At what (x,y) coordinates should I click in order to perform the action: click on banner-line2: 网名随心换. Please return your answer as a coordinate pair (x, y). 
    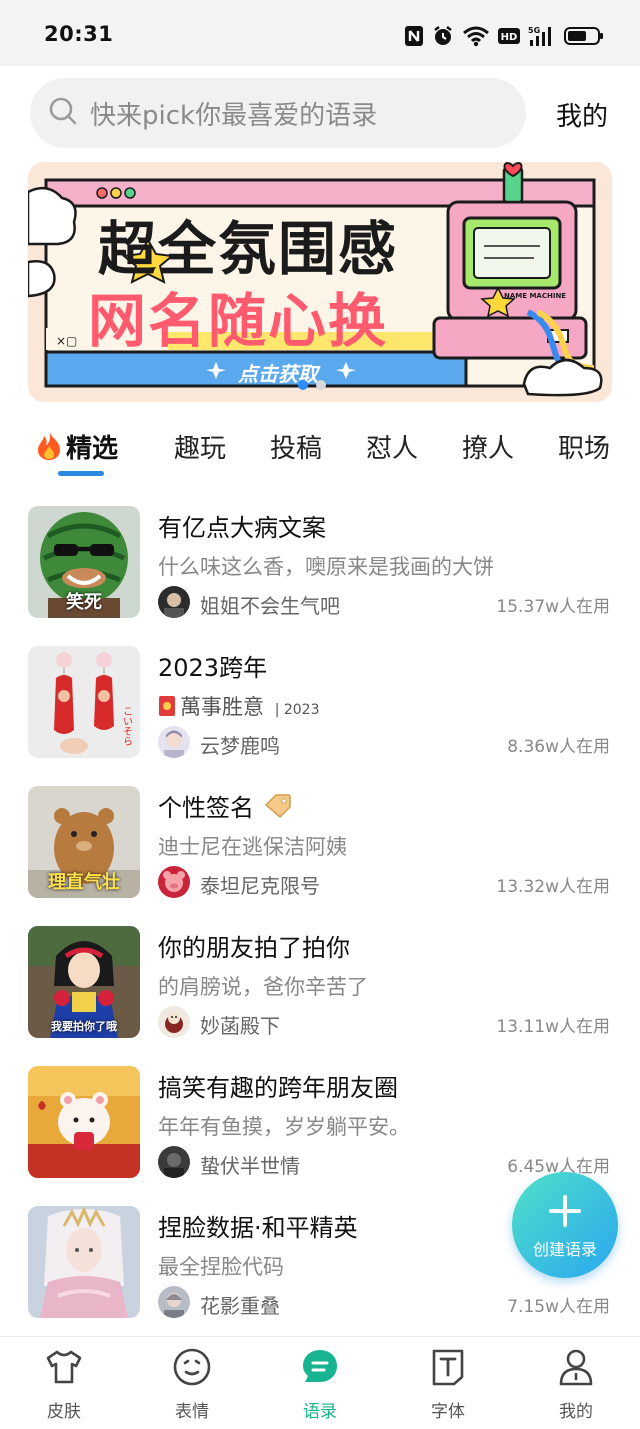
    Looking at the image, I should click on (238, 321).